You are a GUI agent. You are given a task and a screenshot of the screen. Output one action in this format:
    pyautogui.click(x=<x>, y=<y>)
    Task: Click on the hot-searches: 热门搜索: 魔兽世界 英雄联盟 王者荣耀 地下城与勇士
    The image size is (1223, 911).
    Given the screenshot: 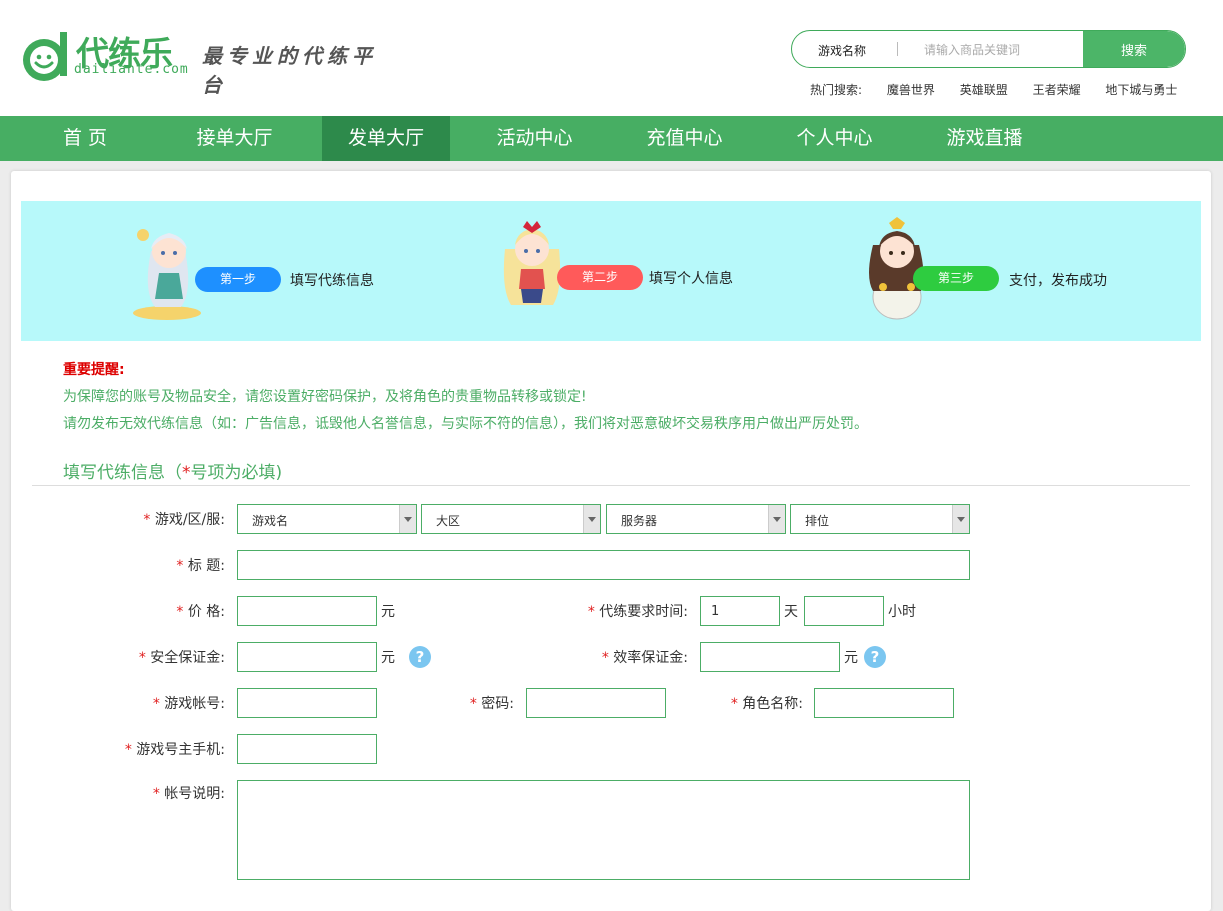 What is the action you would take?
    pyautogui.click(x=1004, y=89)
    